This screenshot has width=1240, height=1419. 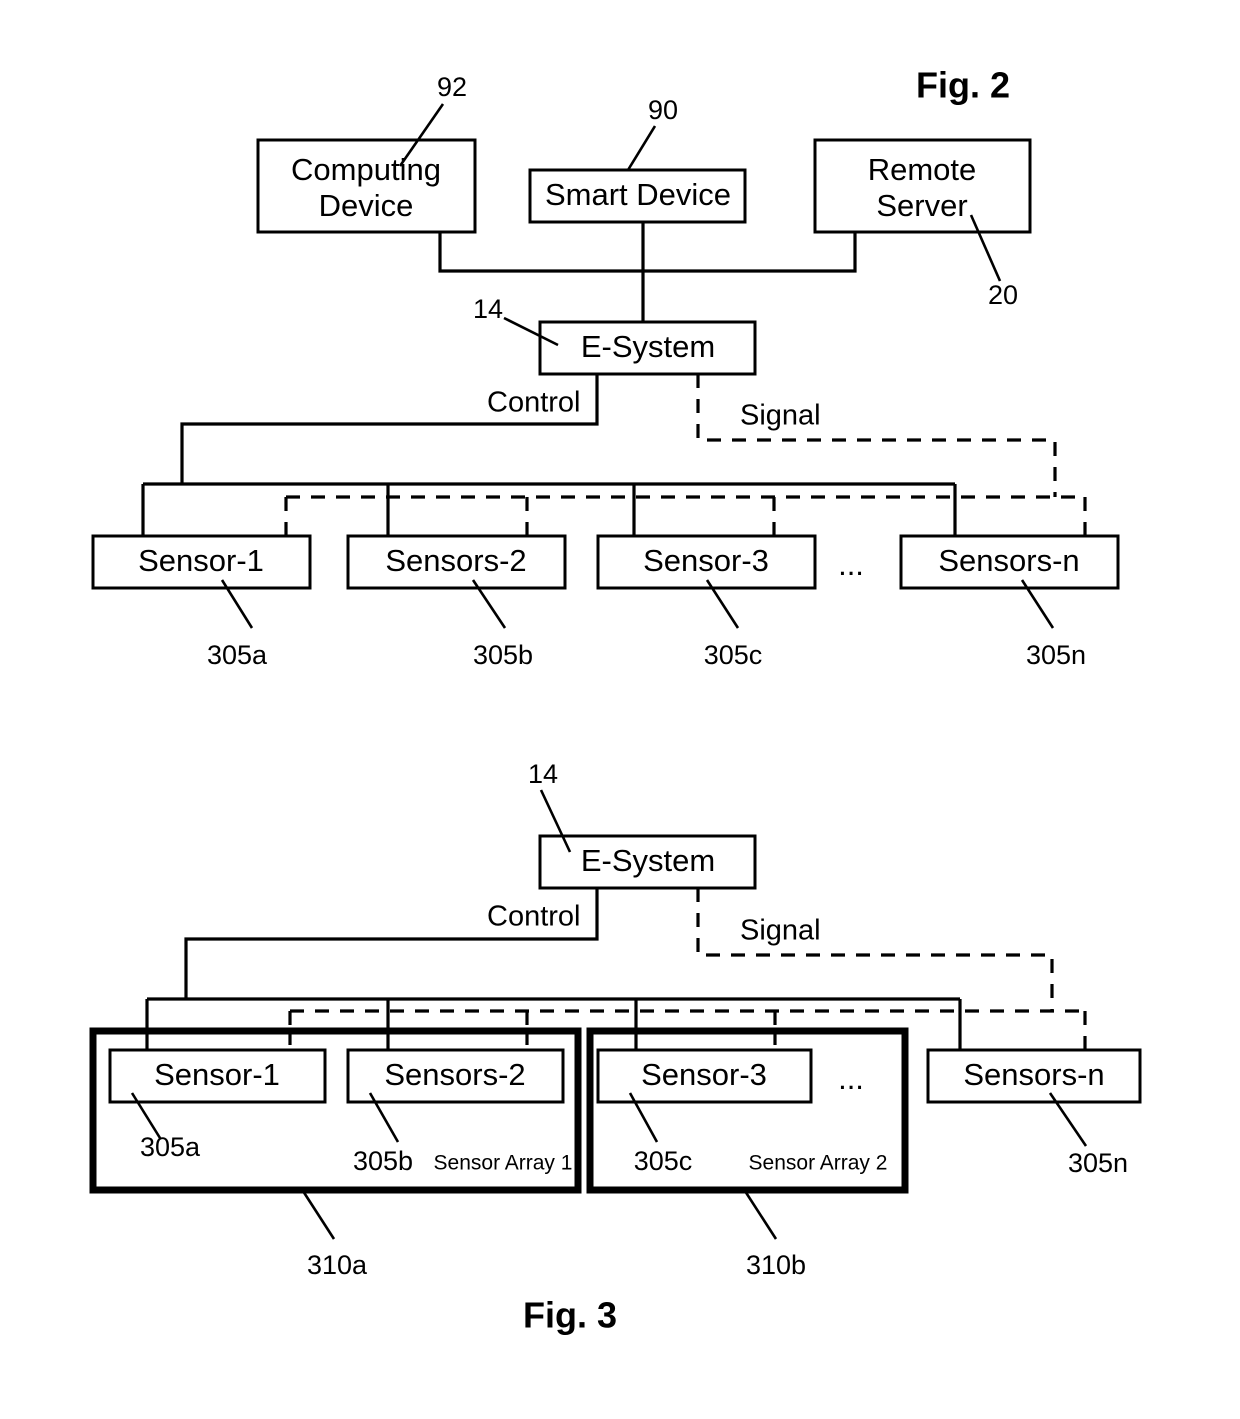 What do you see at coordinates (706, 560) in the screenshot?
I see `sensor-3-label-fig2: Sensor-3` at bounding box center [706, 560].